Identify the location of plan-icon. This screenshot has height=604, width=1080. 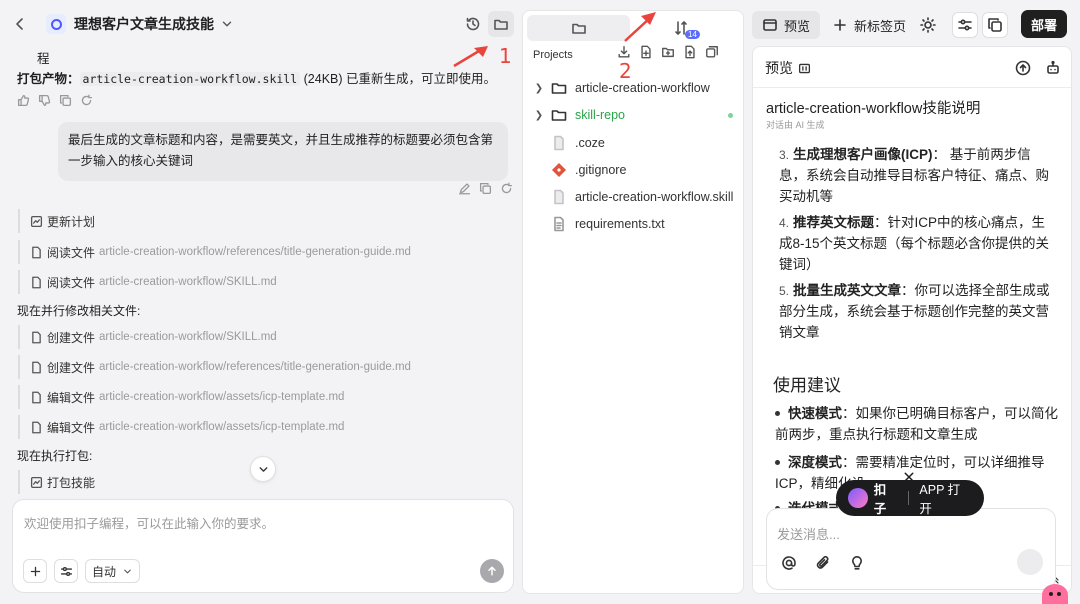
(36, 221).